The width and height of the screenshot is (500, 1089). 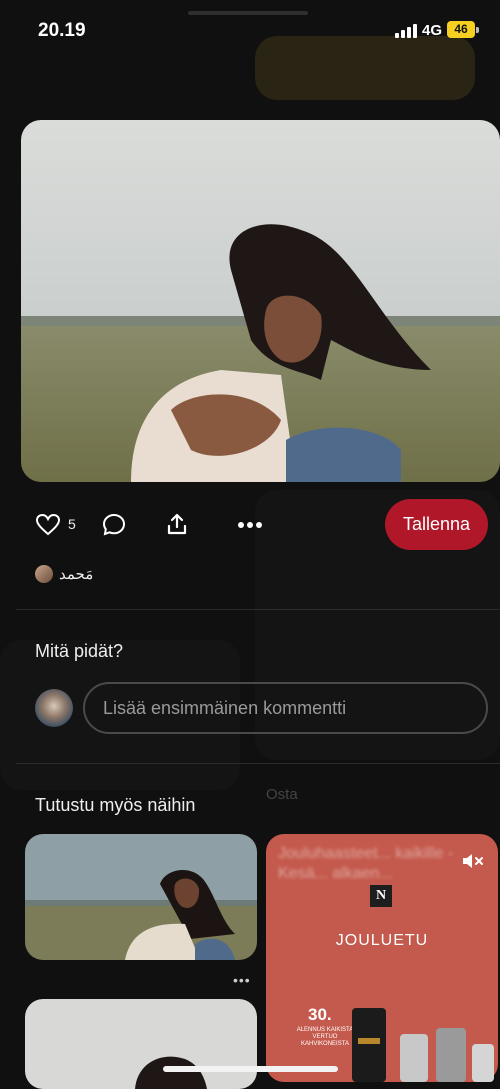 I want to click on comments-title: Mitä pidät?, so click(x=79, y=651).